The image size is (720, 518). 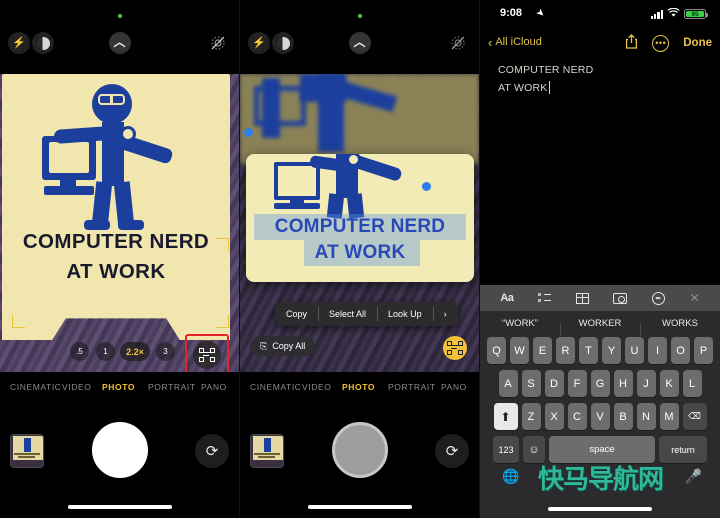 What do you see at coordinates (692, 383) in the screenshot?
I see `key-l: L` at bounding box center [692, 383].